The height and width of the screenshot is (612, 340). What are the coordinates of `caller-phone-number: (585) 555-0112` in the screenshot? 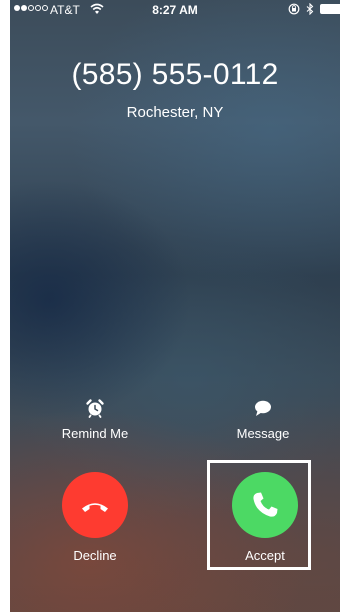 It's located at (175, 74).